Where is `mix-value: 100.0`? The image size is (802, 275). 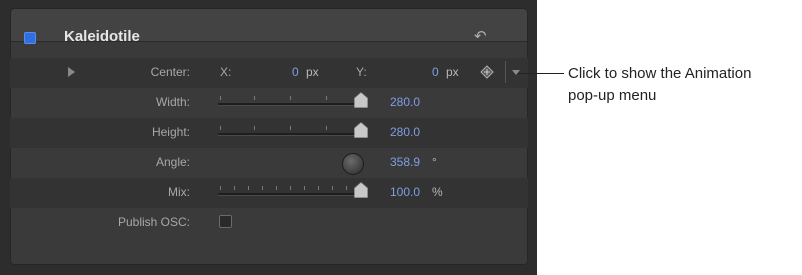
mix-value: 100.0 is located at coordinates (405, 192).